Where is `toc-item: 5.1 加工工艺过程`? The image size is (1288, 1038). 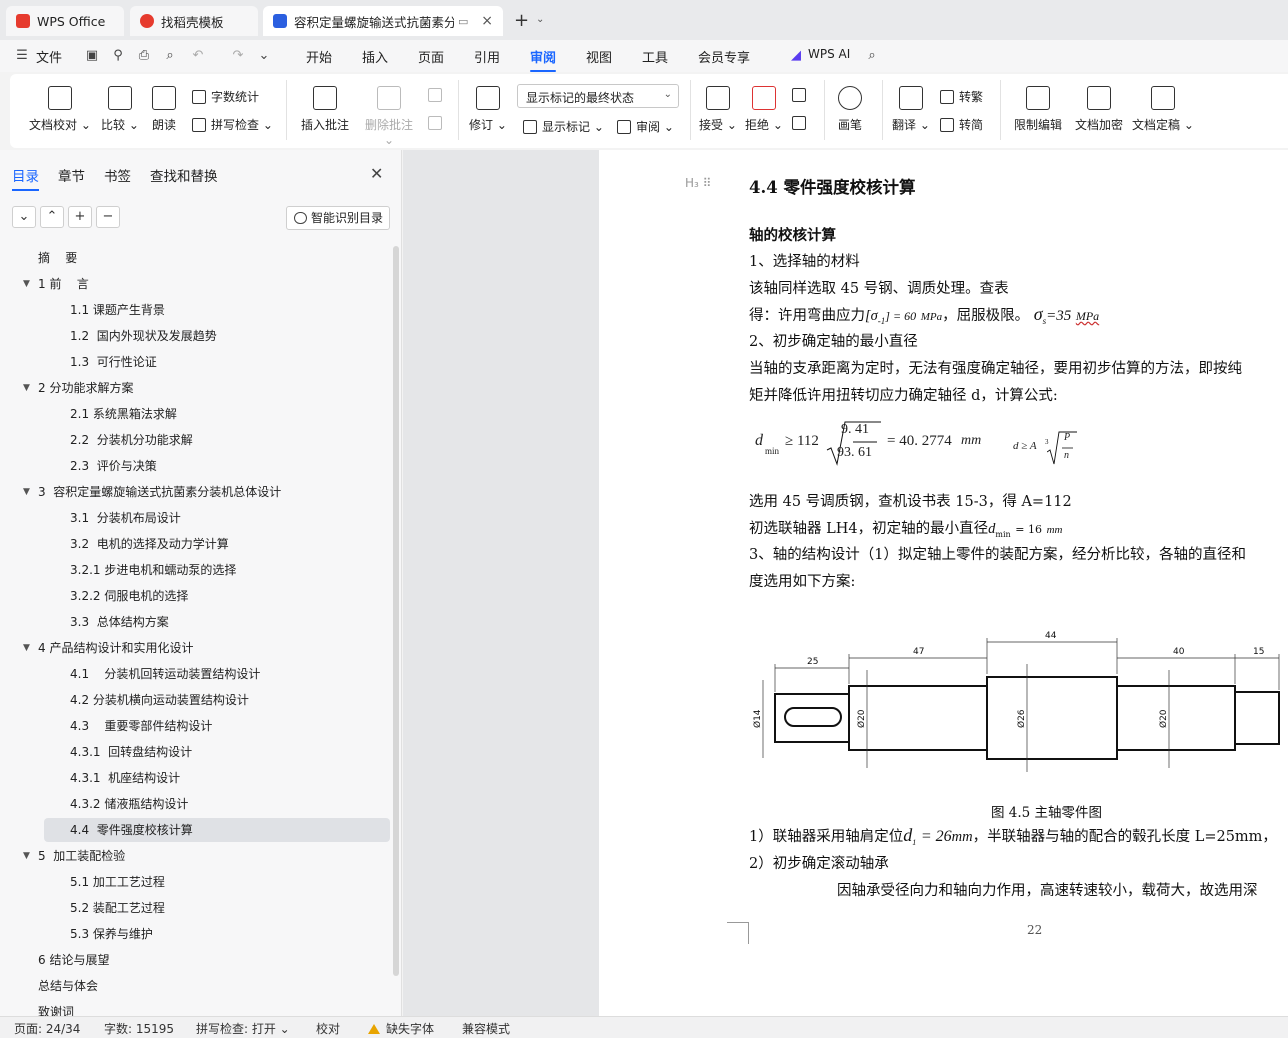 toc-item: 5.1 加工工艺过程 is located at coordinates (117, 882).